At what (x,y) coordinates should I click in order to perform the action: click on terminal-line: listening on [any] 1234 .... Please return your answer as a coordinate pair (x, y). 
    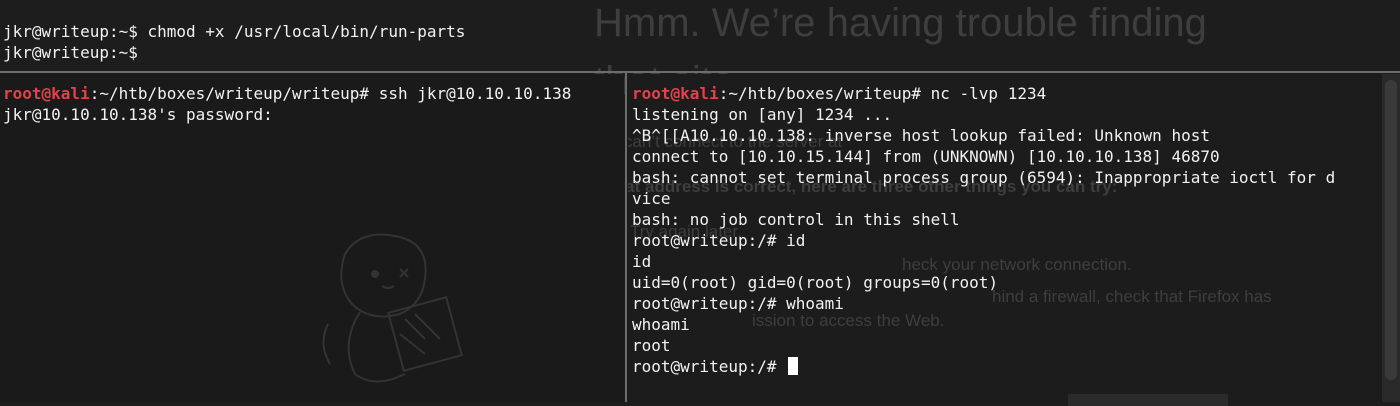
    Looking at the image, I should click on (762, 114).